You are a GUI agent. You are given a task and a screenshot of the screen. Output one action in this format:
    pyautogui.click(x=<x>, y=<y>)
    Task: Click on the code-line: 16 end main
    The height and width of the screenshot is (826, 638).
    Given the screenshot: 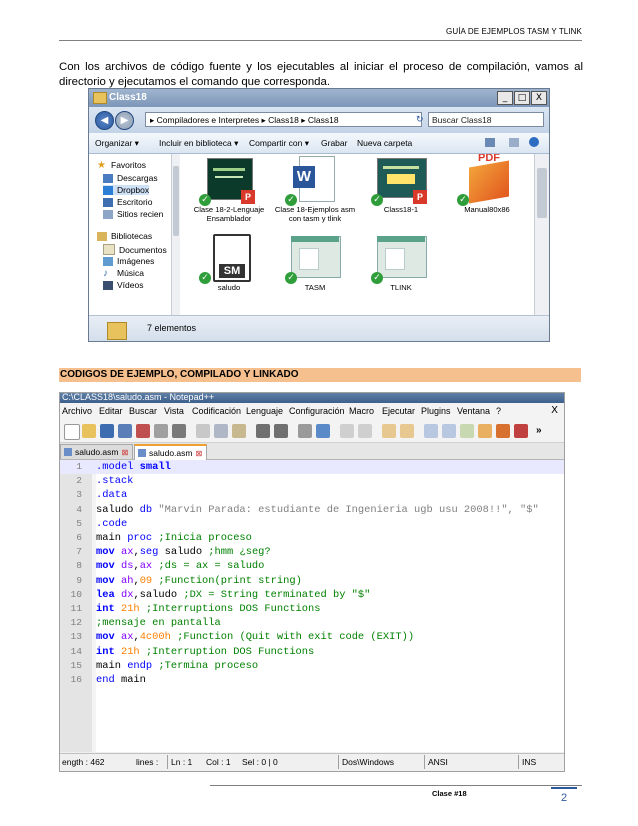 What is the action you would take?
    pyautogui.click(x=312, y=680)
    